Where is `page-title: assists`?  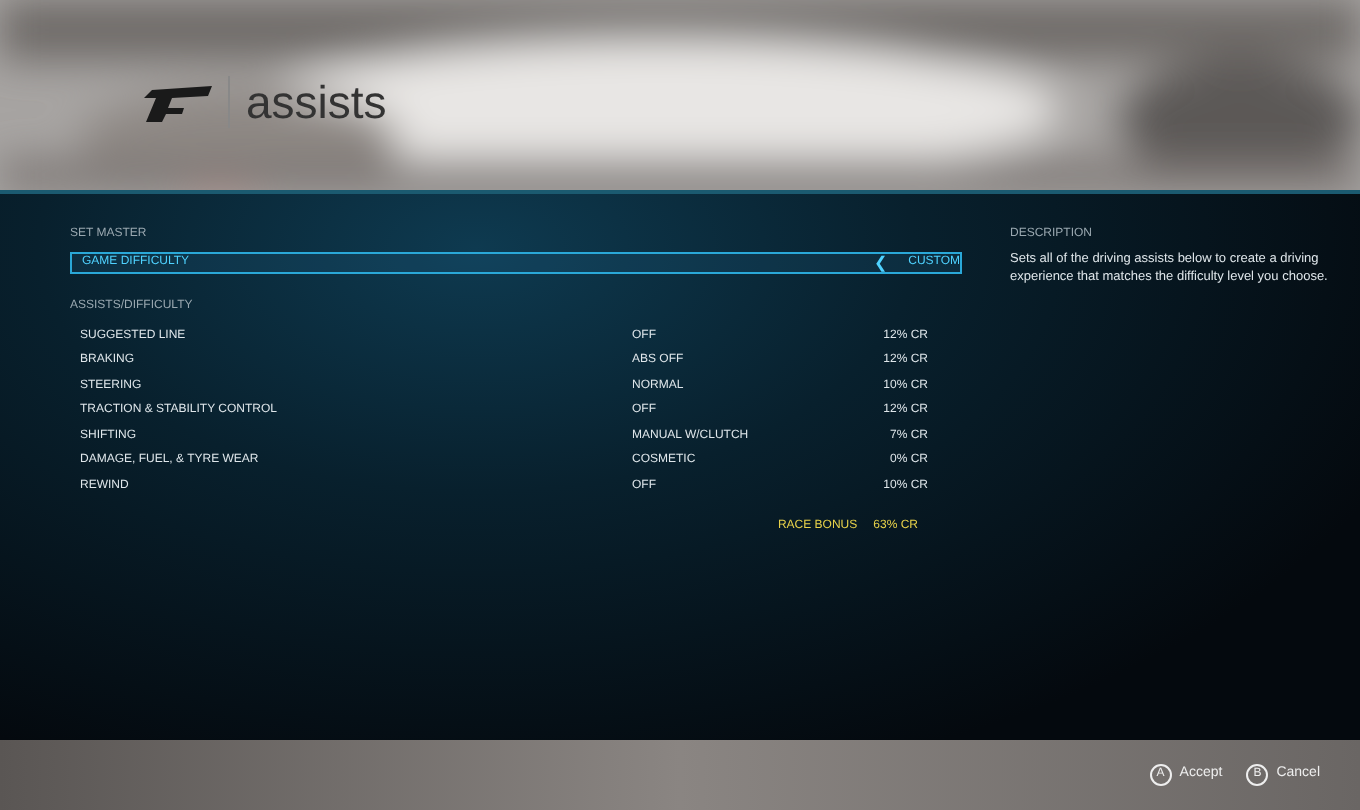 page-title: assists is located at coordinates (316, 102).